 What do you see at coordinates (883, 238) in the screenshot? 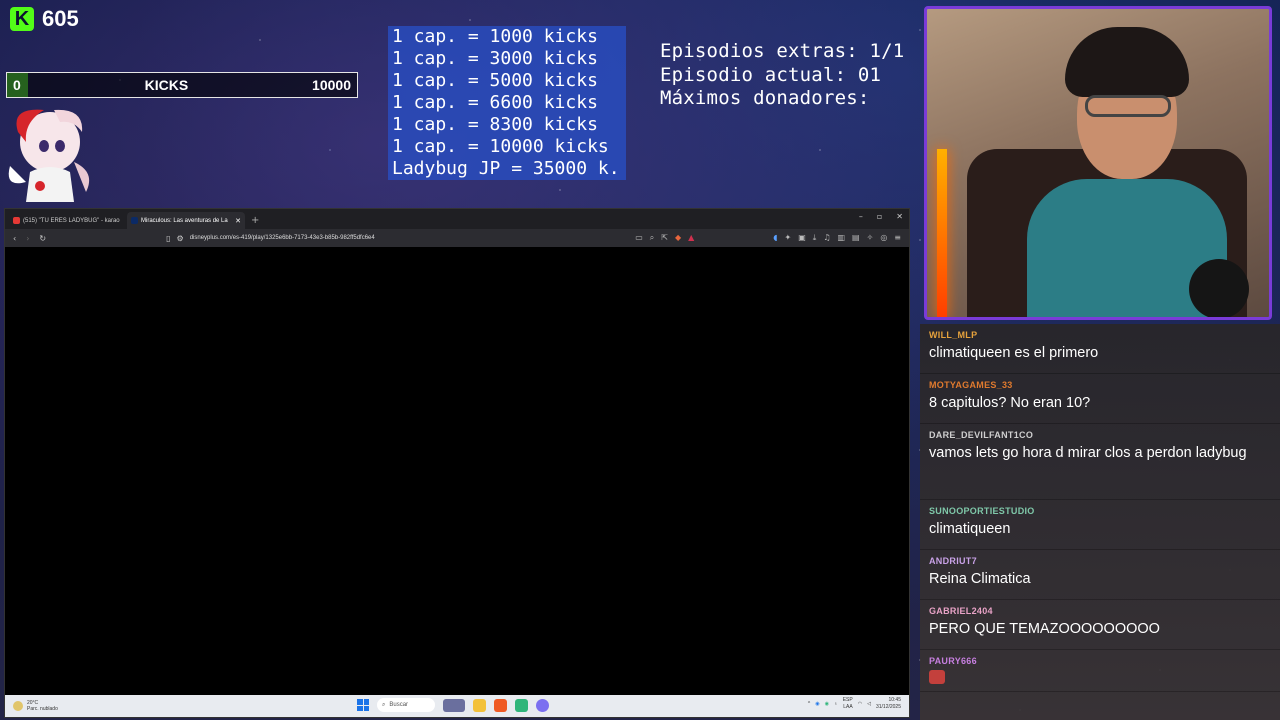
I see `vpn-icon: ◎` at bounding box center [883, 238].